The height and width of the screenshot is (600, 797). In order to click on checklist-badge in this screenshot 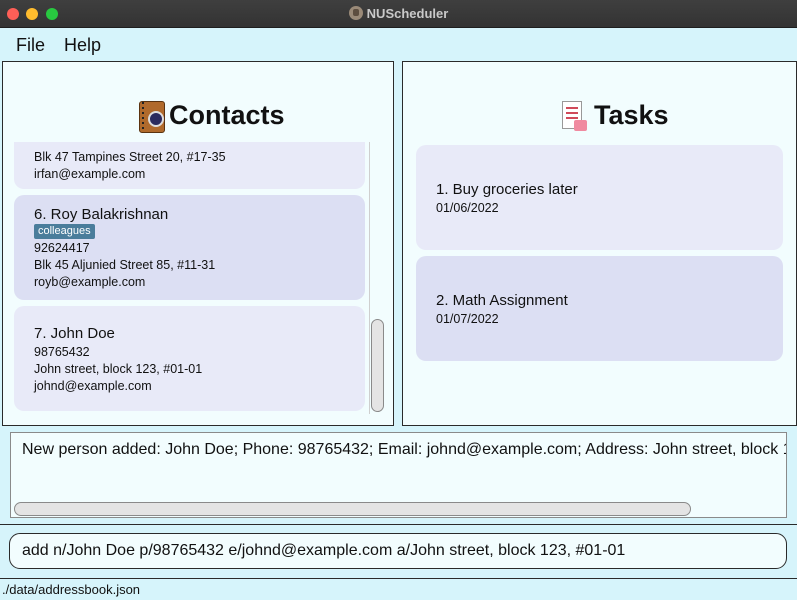, I will do `click(580, 125)`.